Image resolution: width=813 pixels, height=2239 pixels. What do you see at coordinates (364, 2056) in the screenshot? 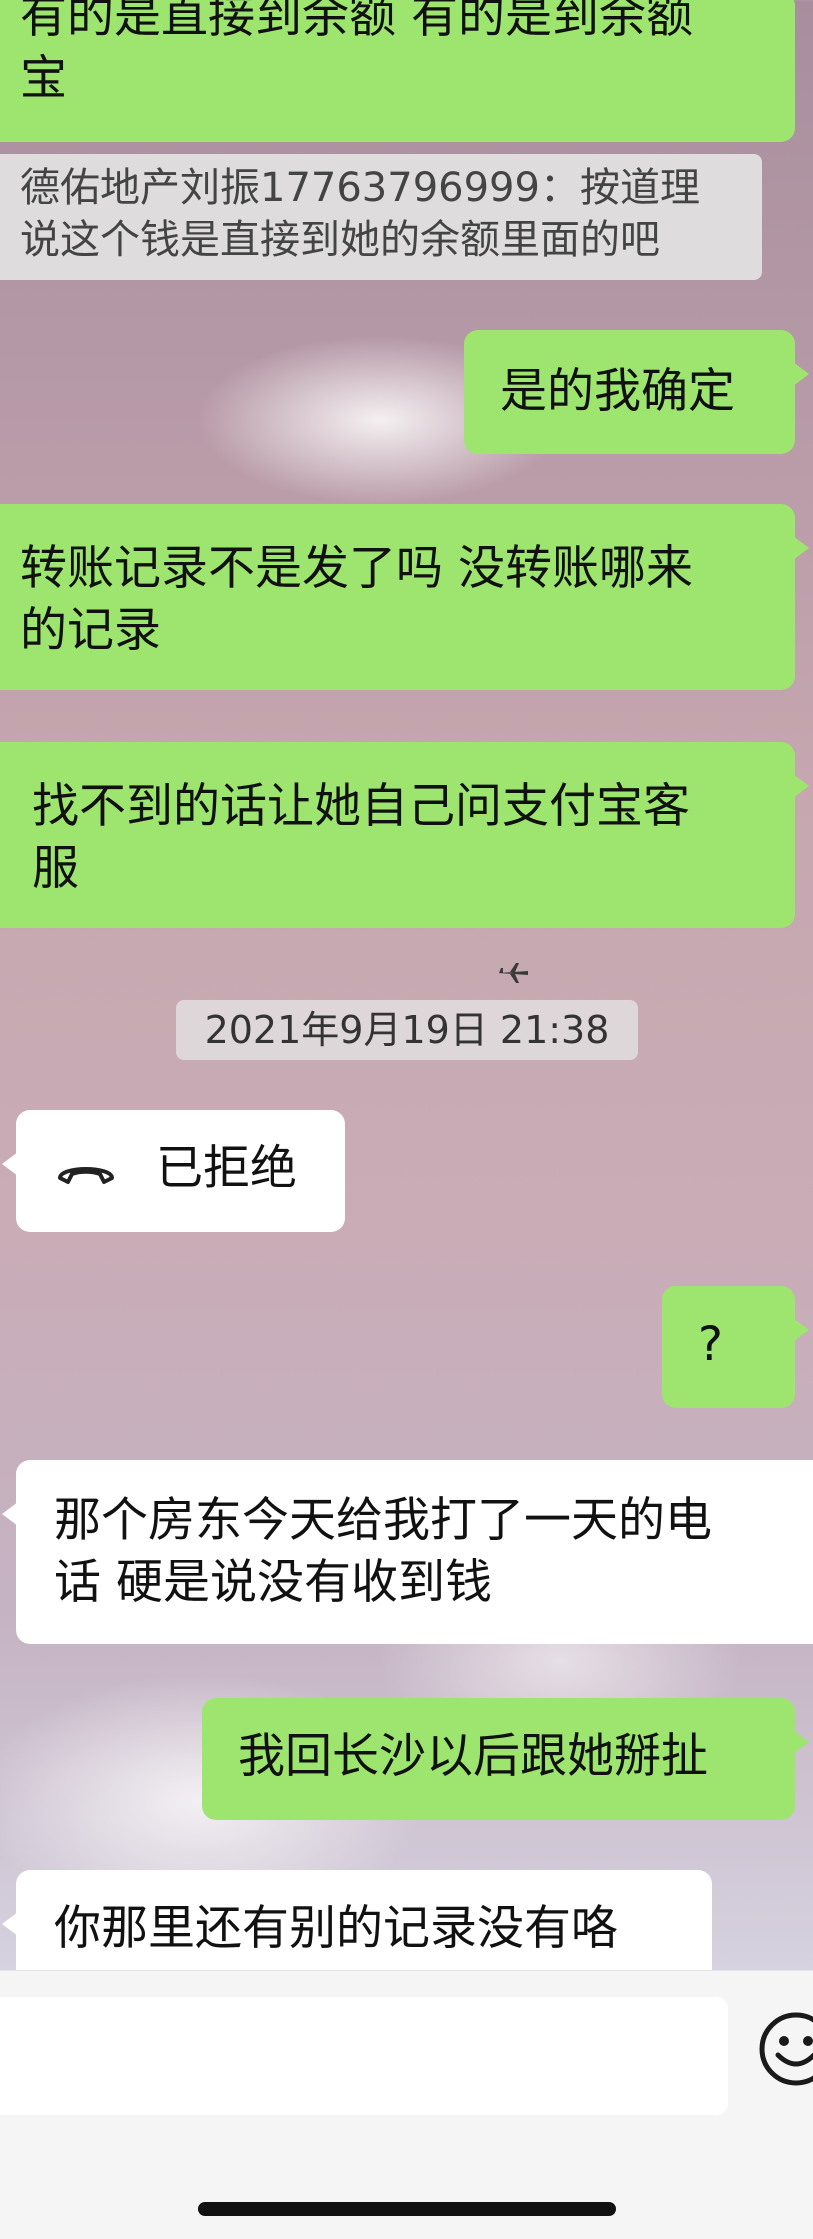
I see `message-input` at bounding box center [364, 2056].